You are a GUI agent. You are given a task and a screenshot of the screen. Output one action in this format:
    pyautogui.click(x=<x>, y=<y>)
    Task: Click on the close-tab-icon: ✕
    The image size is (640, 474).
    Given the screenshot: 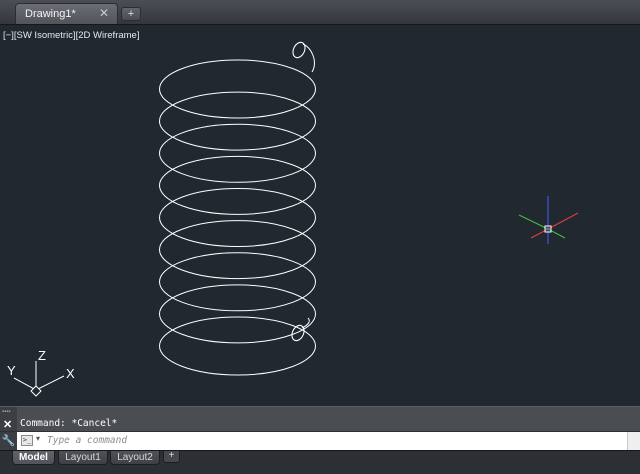 What is the action you would take?
    pyautogui.click(x=104, y=13)
    